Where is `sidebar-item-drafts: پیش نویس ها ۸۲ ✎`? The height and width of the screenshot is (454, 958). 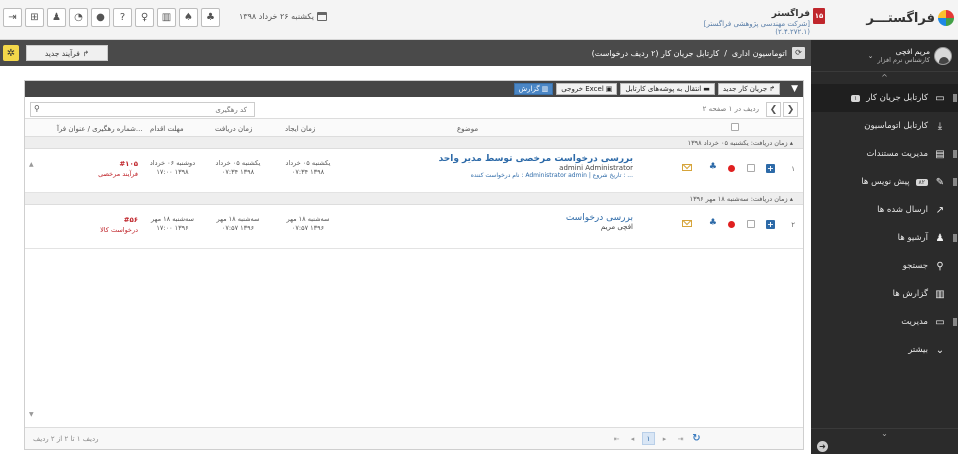 sidebar-item-drafts: پیش نویس ها ۸۲ ✎ is located at coordinates (884, 182).